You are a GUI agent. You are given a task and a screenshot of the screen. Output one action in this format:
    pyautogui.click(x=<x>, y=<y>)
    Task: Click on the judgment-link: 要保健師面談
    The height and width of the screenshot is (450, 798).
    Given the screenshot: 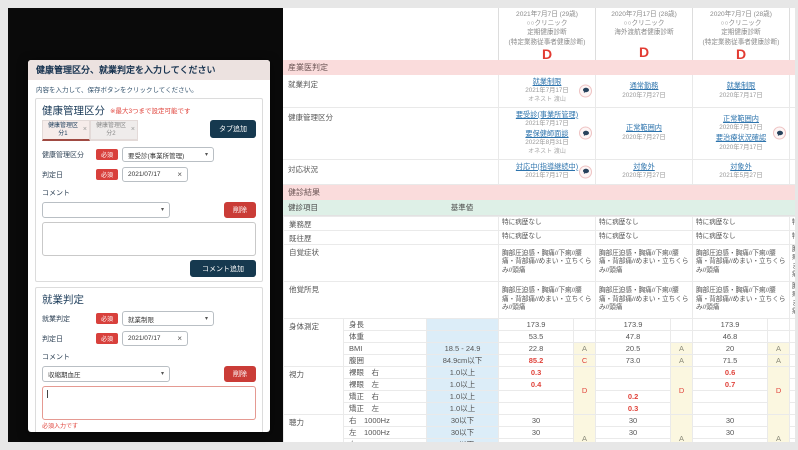 What is the action you would take?
    pyautogui.click(x=546, y=134)
    